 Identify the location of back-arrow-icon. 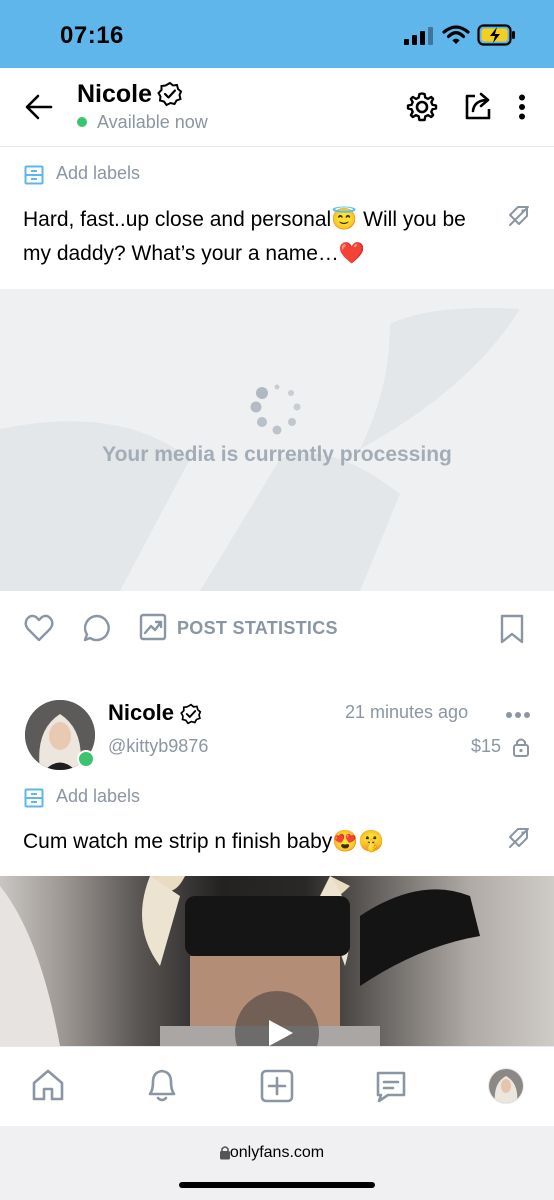
(39, 107).